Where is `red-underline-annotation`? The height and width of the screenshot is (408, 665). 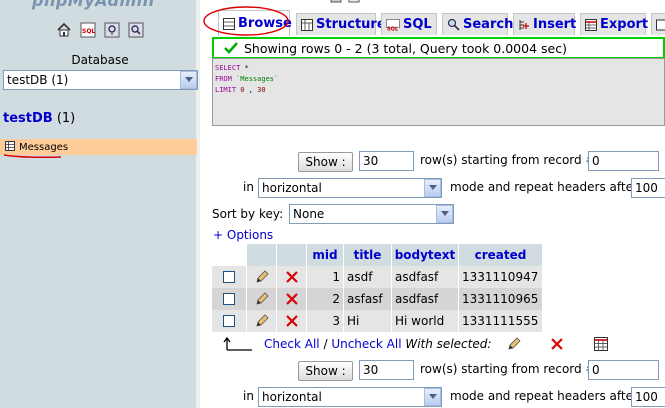
red-underline-annotation is located at coordinates (32, 156).